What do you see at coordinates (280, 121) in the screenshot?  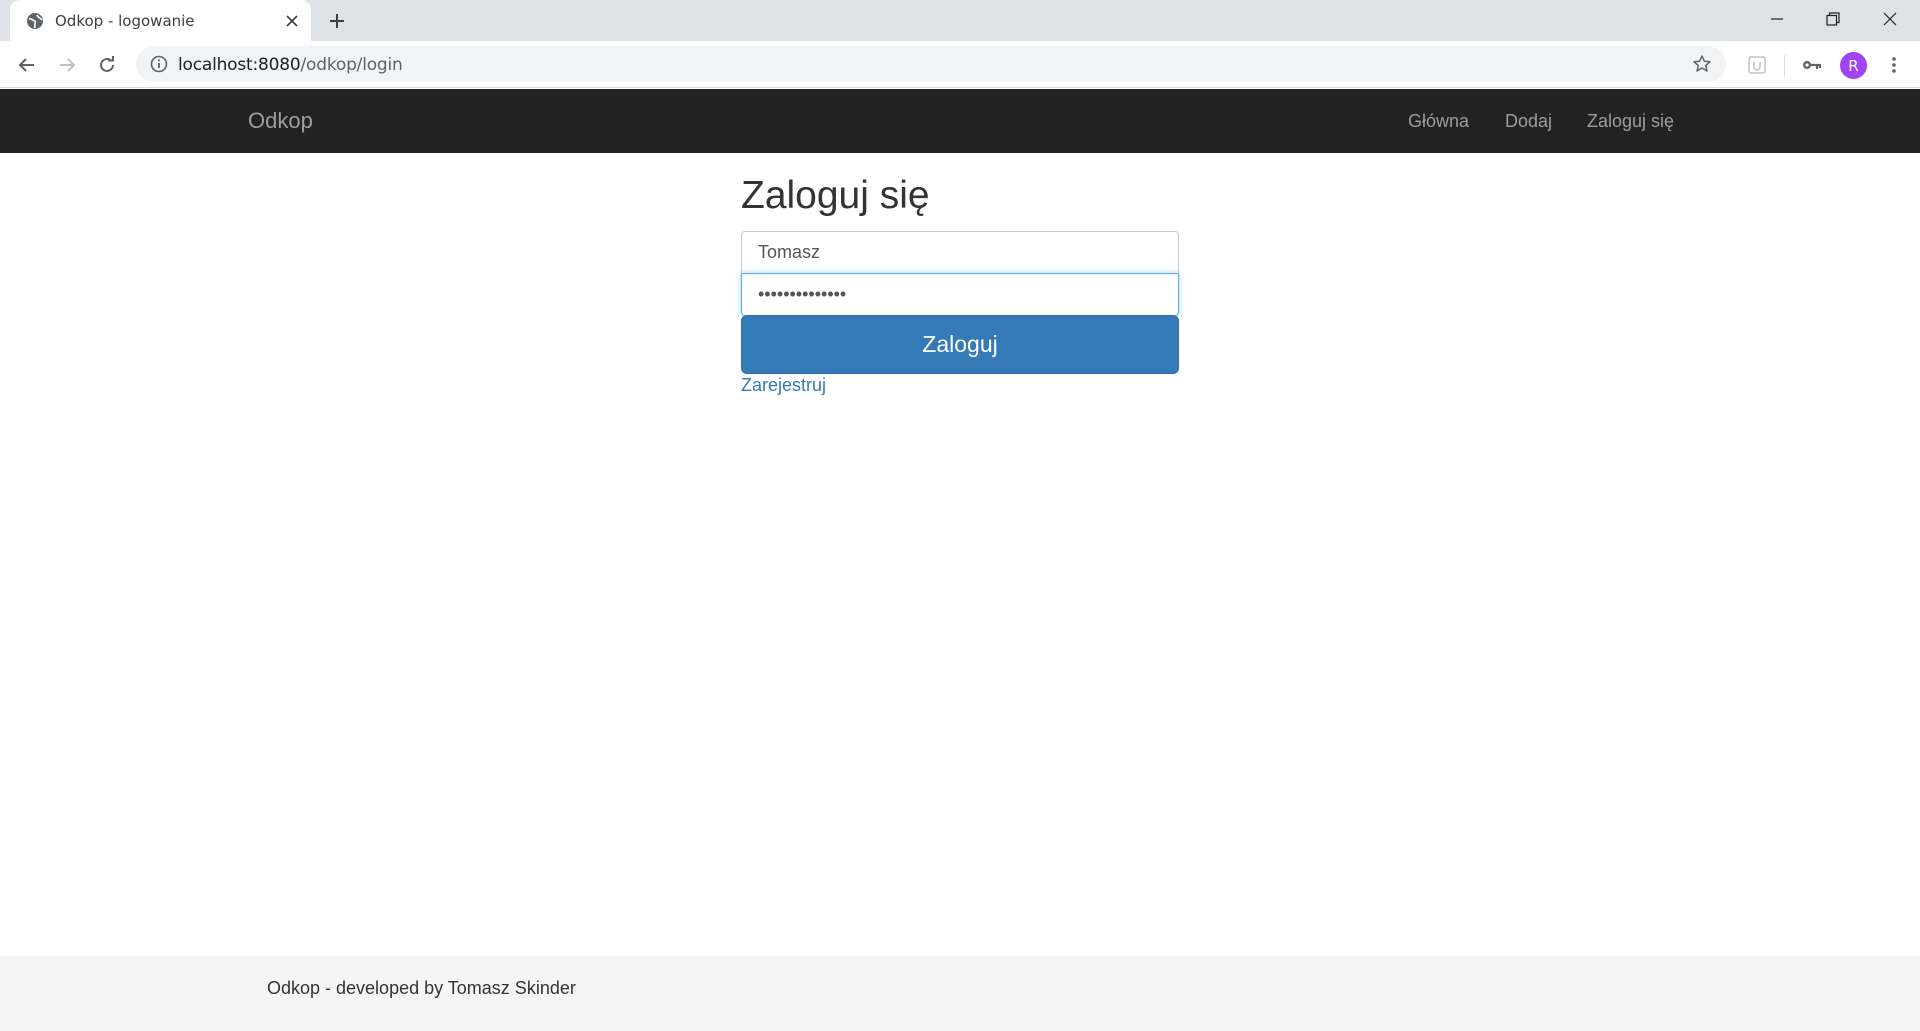 I see `brand-link: Odkop` at bounding box center [280, 121].